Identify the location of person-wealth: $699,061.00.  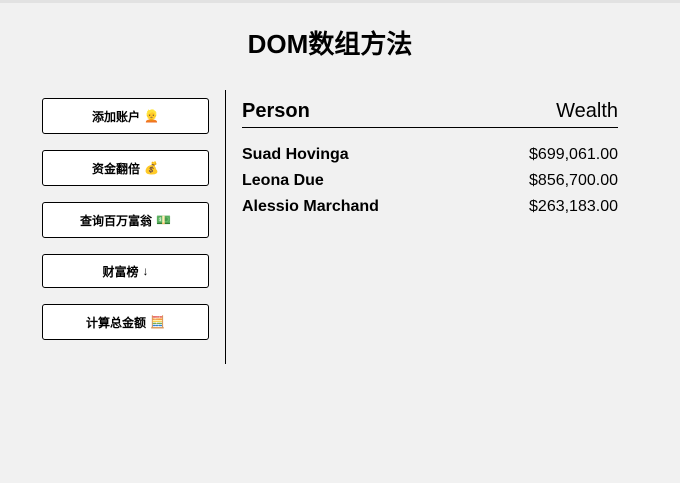
(573, 154).